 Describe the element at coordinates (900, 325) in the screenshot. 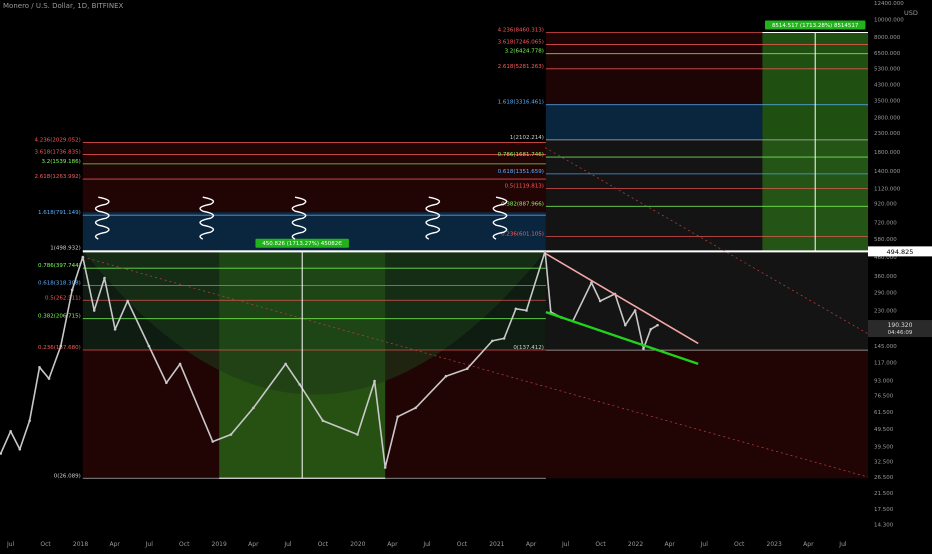

I see `last-price-label: 190.320` at that location.